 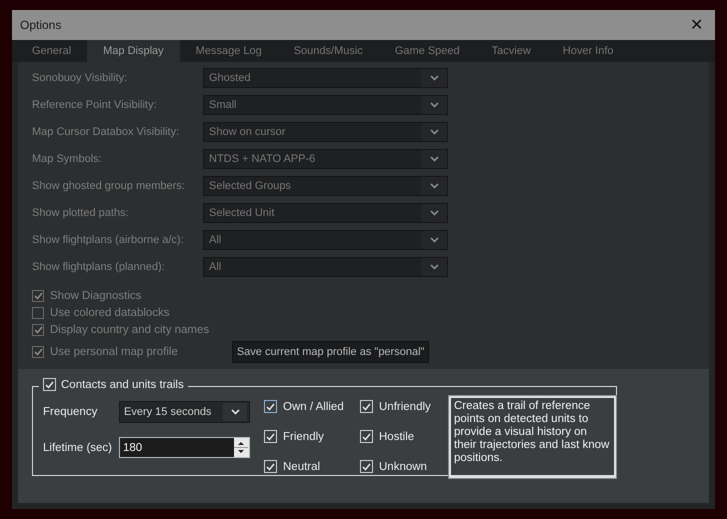 I want to click on checkbox-label: Hostile, so click(x=396, y=436).